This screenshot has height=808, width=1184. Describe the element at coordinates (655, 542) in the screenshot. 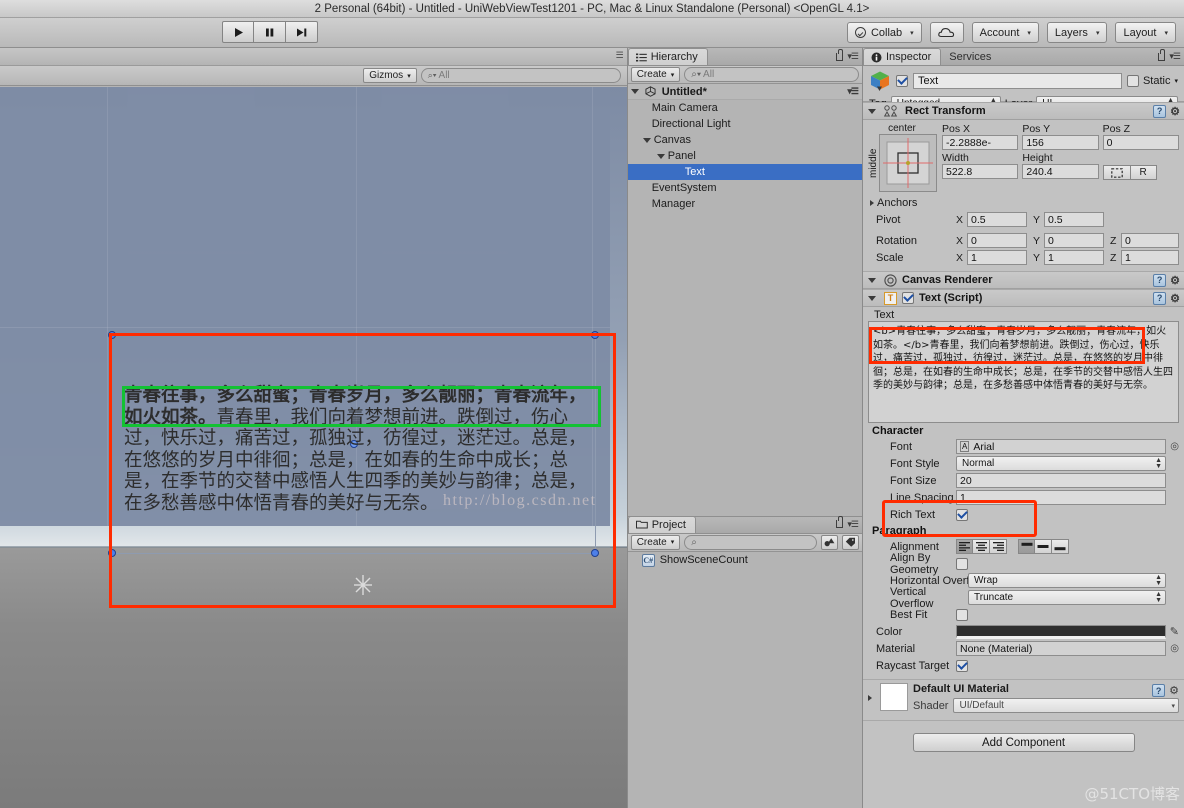

I see `project-create-button: Create ▾` at that location.